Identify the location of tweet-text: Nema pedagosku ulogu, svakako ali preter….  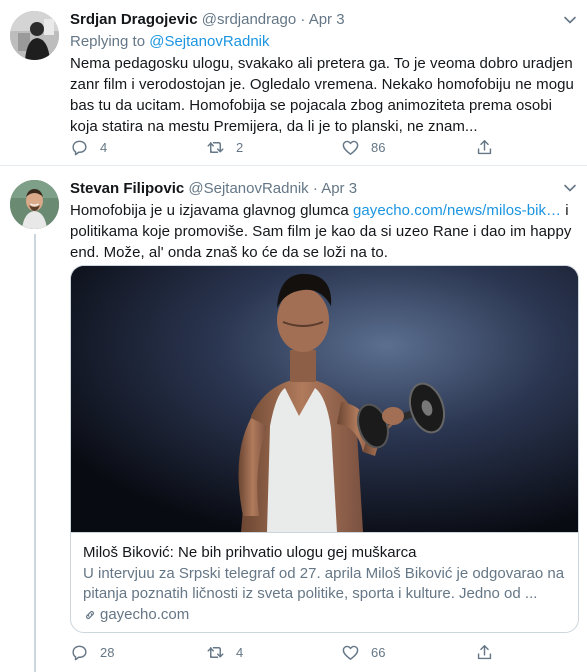
(322, 95).